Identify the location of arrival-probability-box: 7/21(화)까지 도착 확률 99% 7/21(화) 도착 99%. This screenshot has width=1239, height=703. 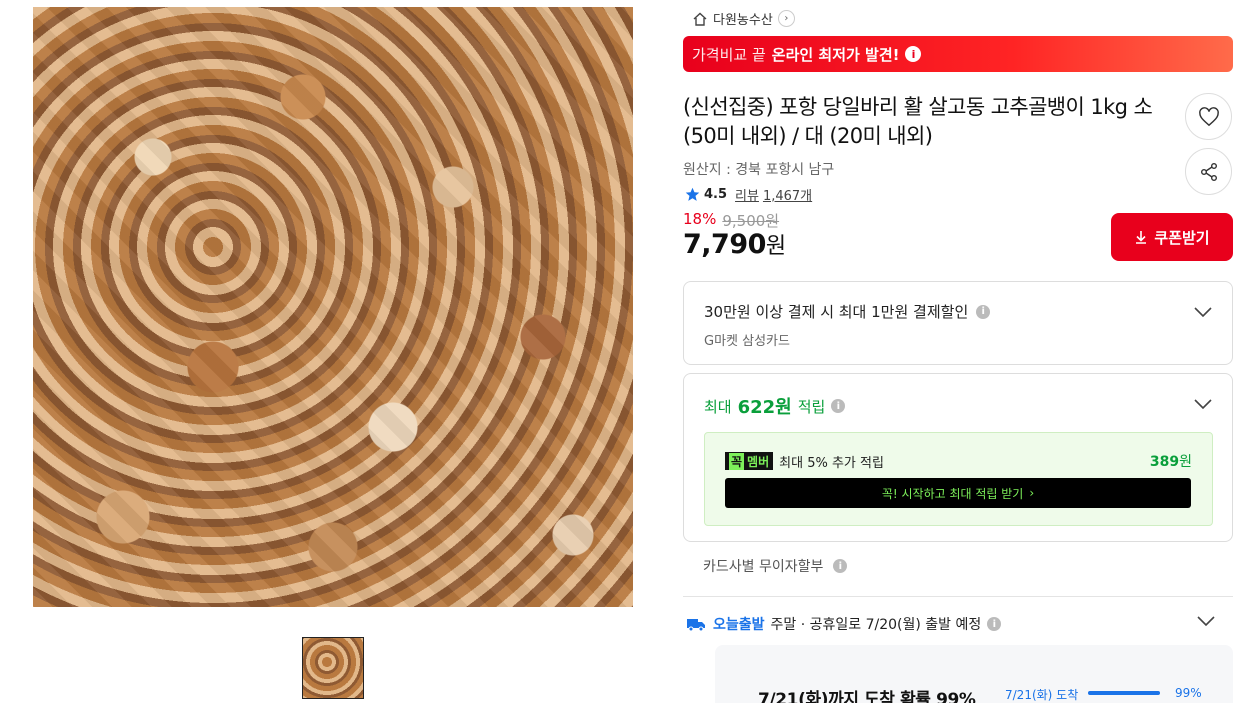
(974, 674).